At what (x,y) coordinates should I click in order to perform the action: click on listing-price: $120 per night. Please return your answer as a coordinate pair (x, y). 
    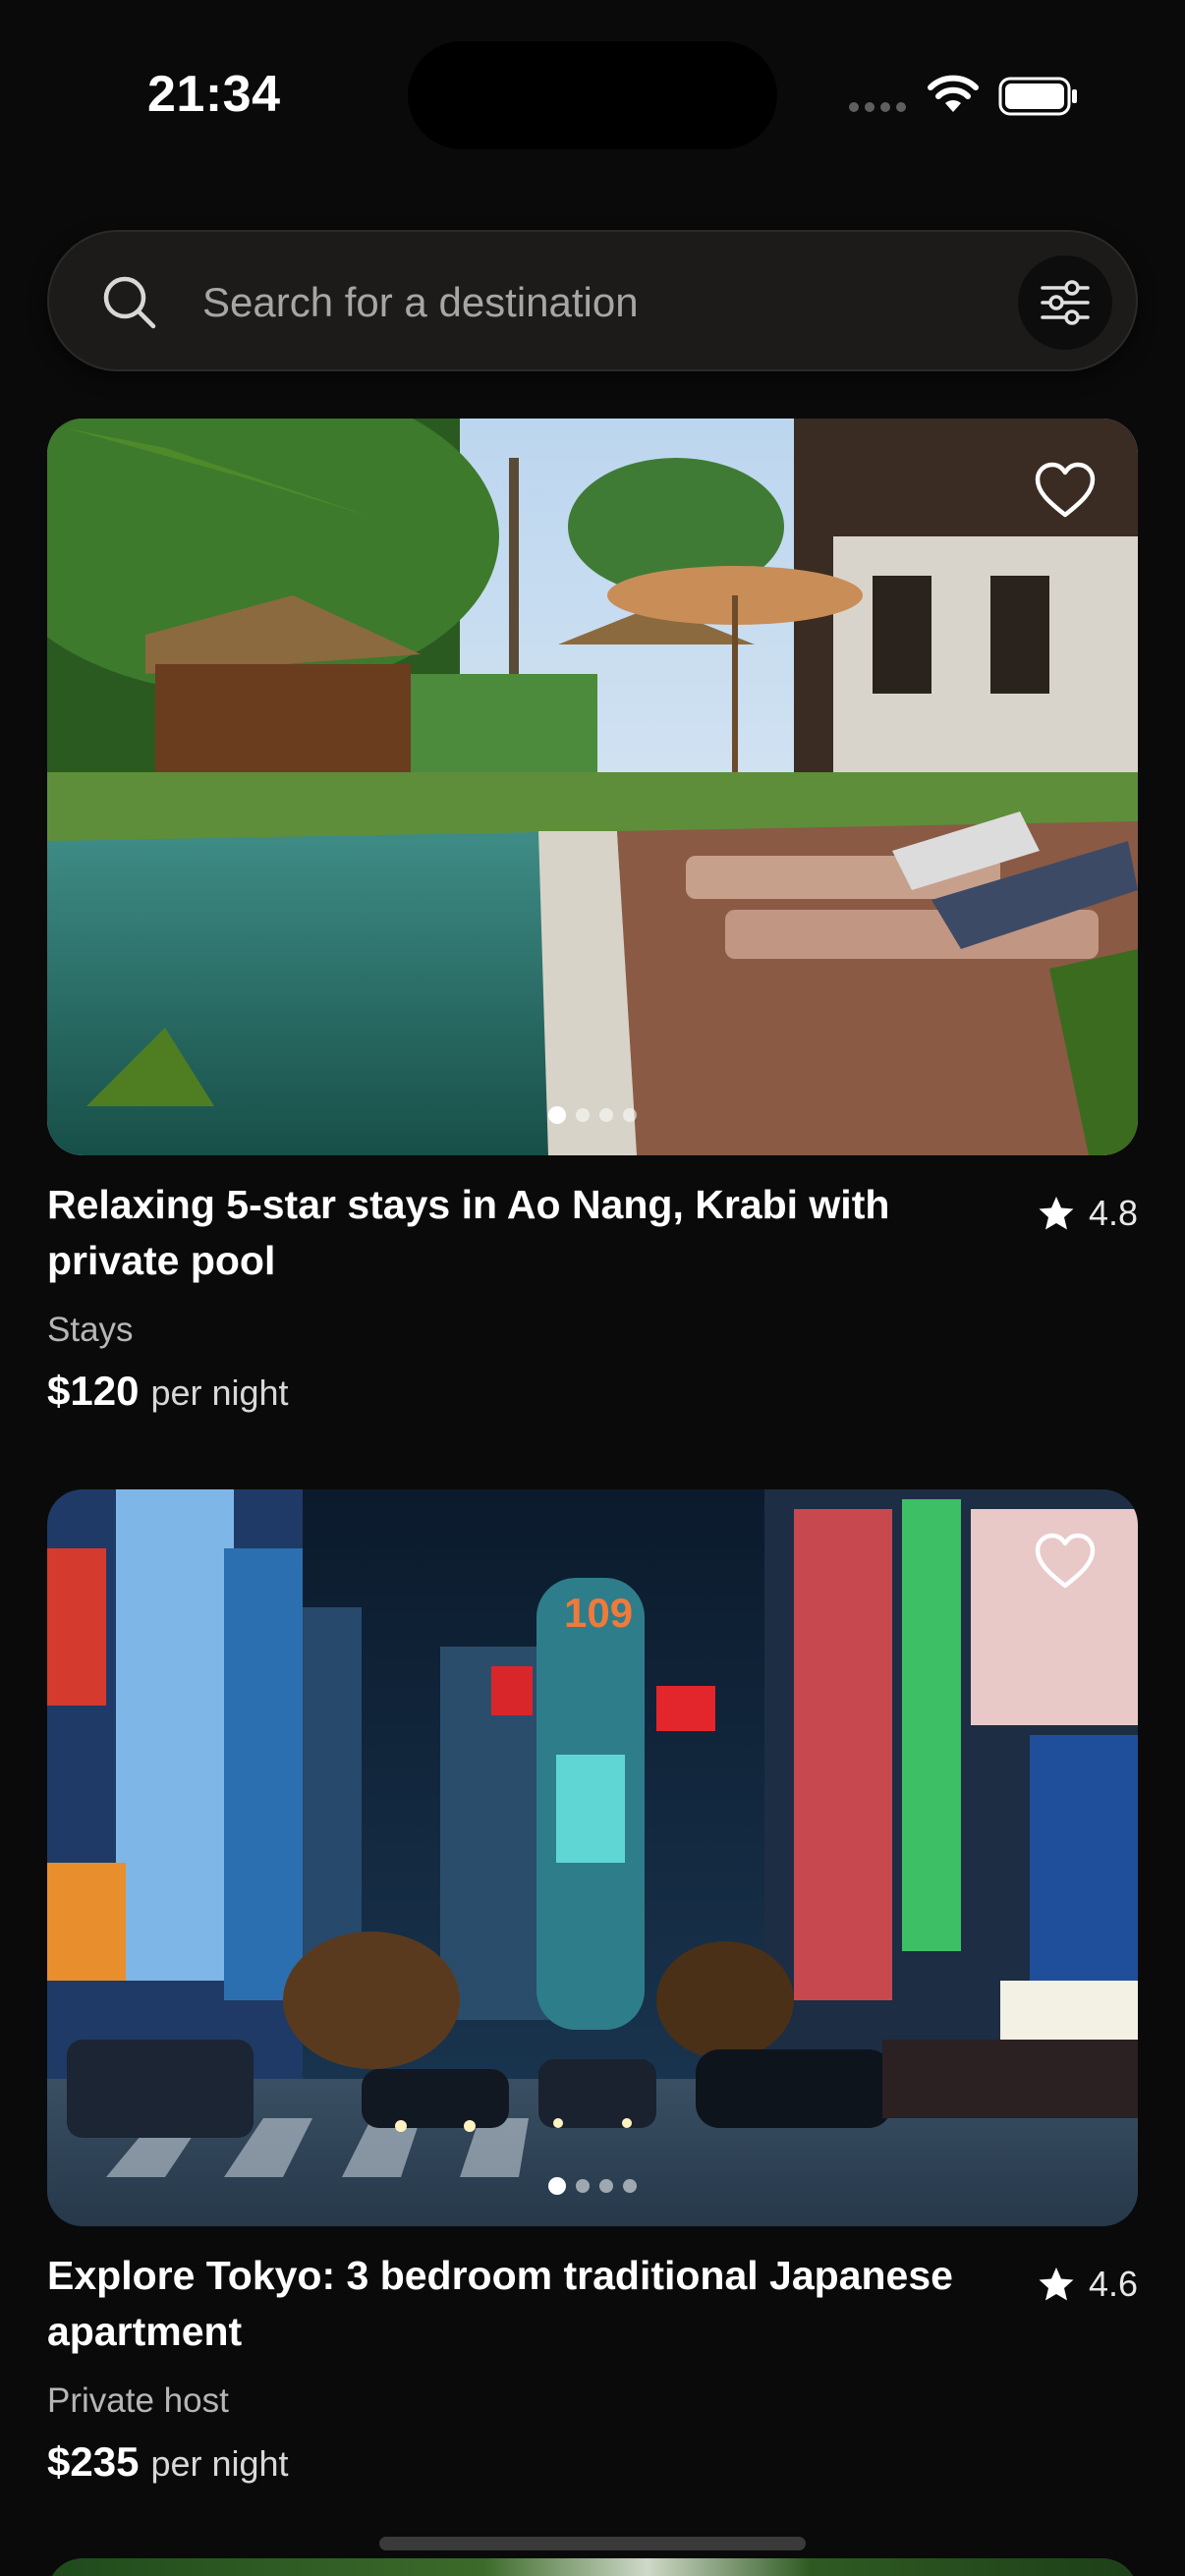
    Looking at the image, I should click on (168, 1391).